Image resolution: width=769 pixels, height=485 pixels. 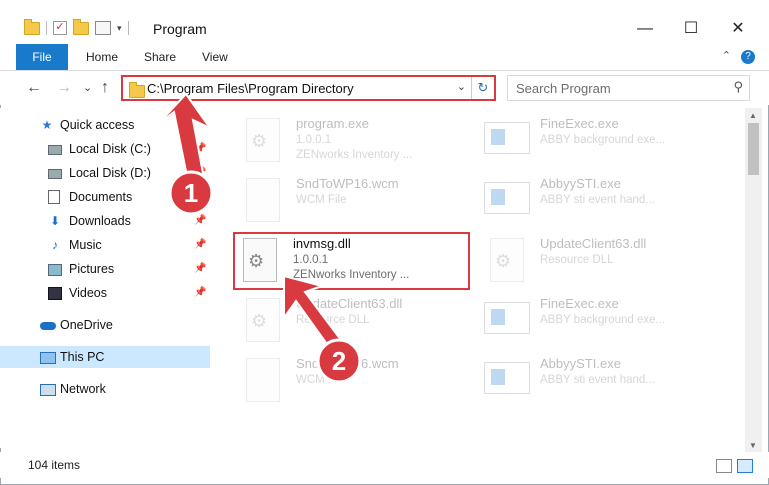 What do you see at coordinates (384, 22) in the screenshot?
I see `title-bar: ✓ ▾ Program — ☐ ✕` at bounding box center [384, 22].